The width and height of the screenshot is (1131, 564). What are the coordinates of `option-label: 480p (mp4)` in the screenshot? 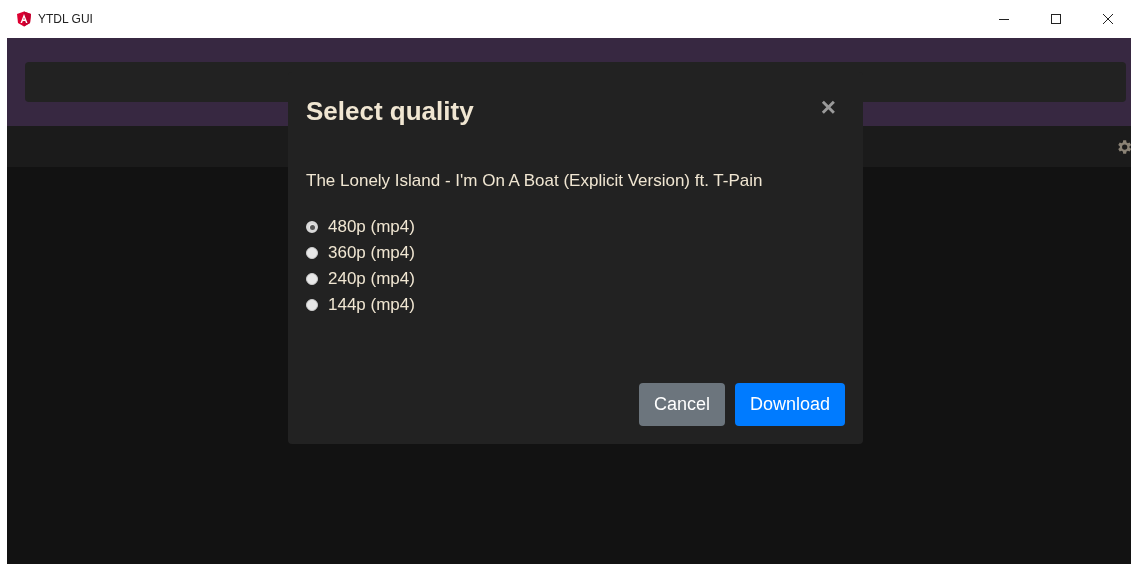 It's located at (371, 227).